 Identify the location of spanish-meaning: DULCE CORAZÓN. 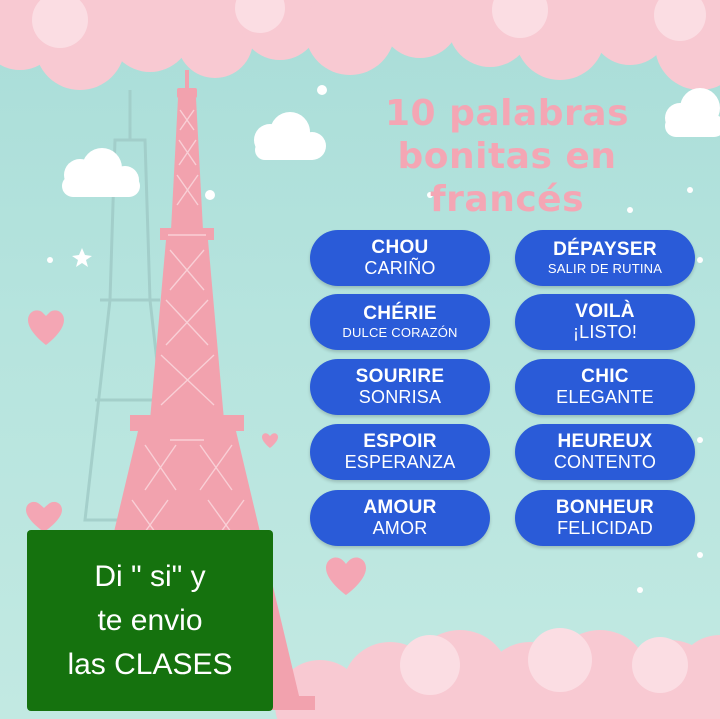
(400, 332).